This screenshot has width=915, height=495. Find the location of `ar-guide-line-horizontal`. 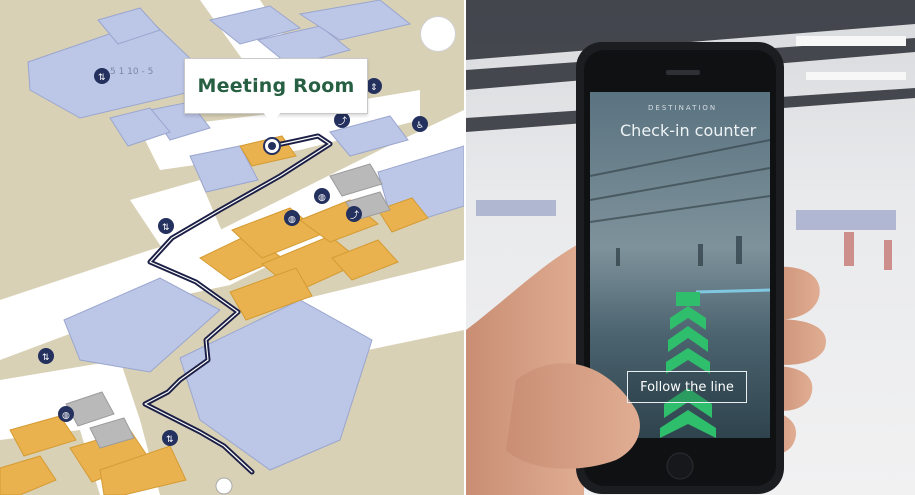

ar-guide-line-horizontal is located at coordinates (733, 291).